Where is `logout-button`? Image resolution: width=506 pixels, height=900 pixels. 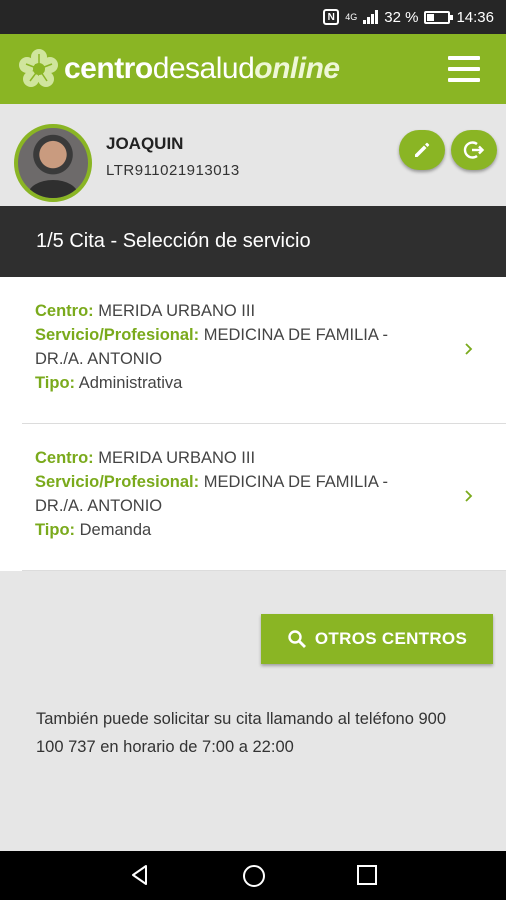 logout-button is located at coordinates (474, 150).